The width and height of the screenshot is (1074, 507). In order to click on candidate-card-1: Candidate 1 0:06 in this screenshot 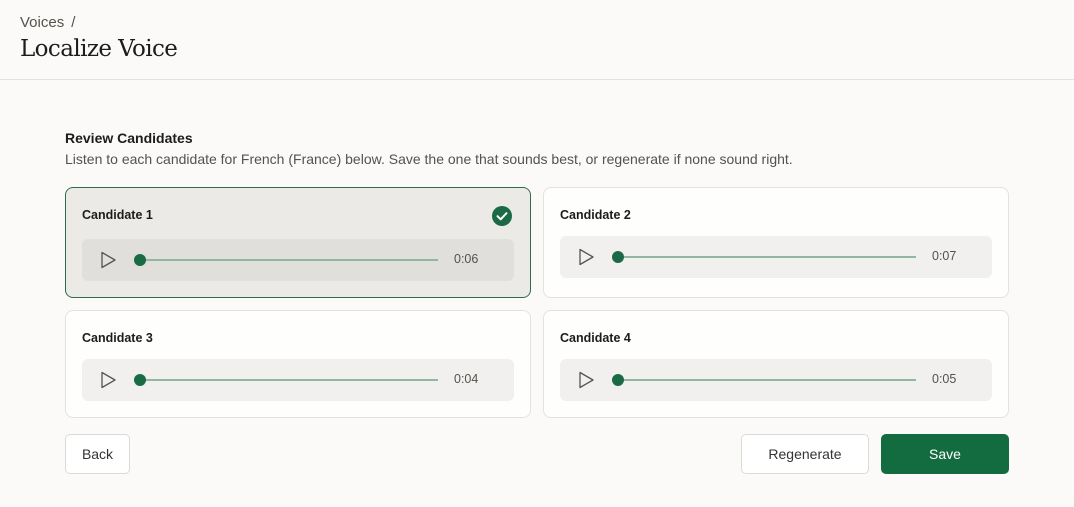, I will do `click(298, 242)`.